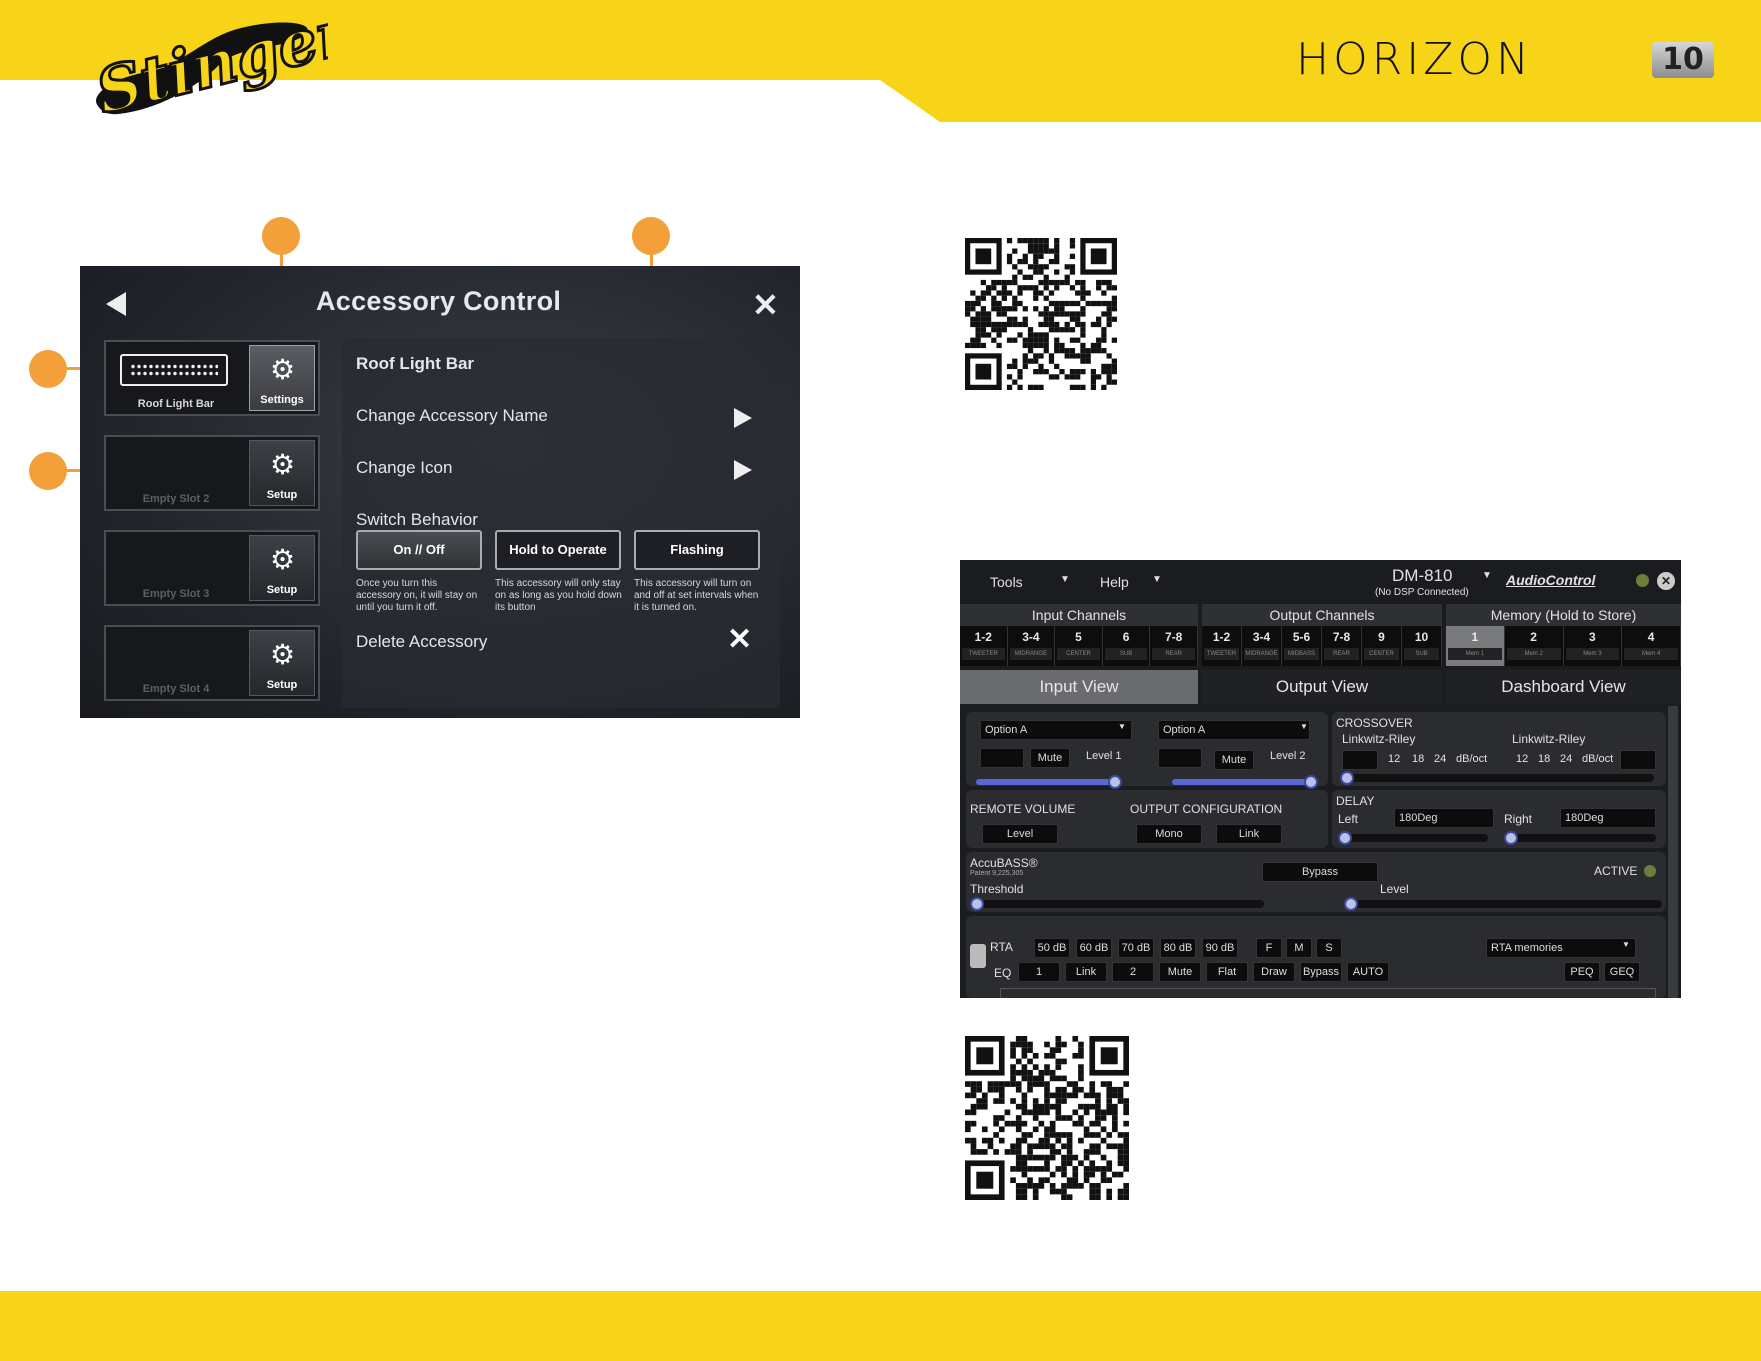 The width and height of the screenshot is (1761, 1361). Describe the element at coordinates (1311, 782) in the screenshot. I see `level-2-slider-knob` at that location.